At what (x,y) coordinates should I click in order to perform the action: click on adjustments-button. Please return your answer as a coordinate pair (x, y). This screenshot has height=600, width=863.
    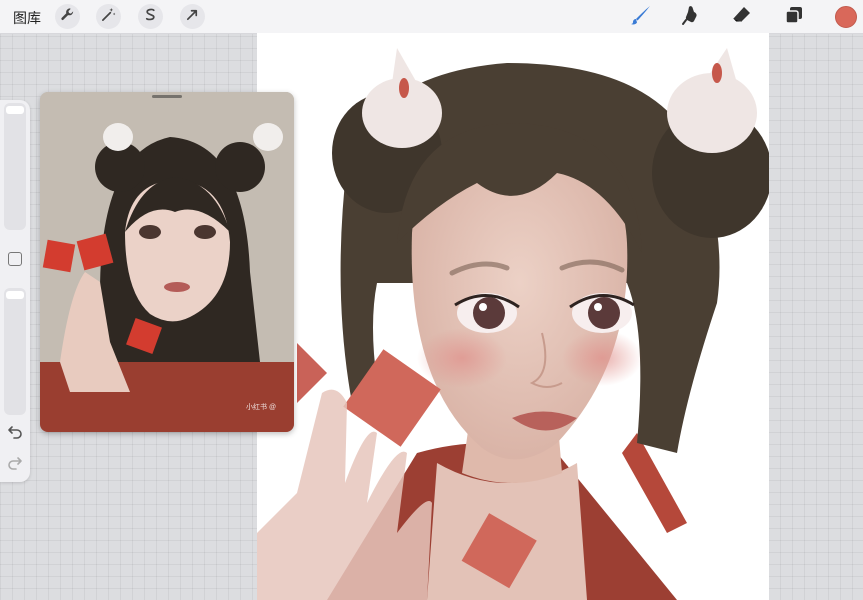
    Looking at the image, I should click on (108, 16).